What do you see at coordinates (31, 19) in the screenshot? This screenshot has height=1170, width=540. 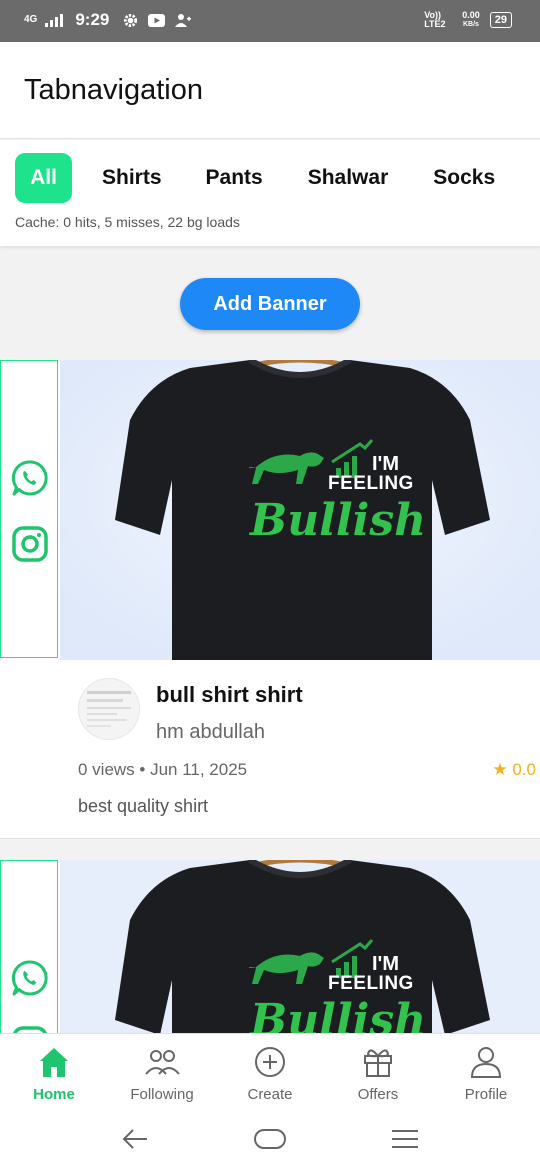 I see `network-type: 4G` at bounding box center [31, 19].